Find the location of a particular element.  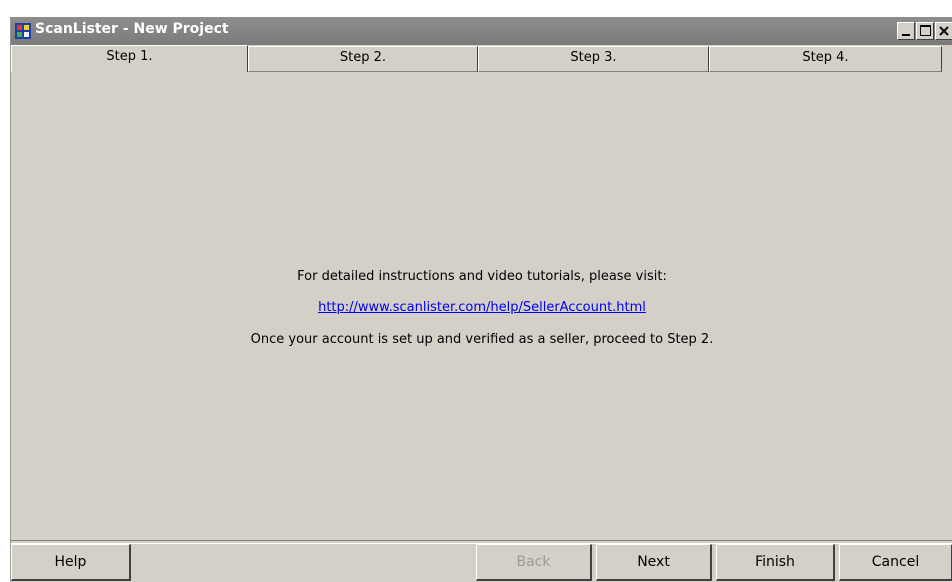

step-tabs: Step 1. Step 2. Step 3. Step 4. is located at coordinates (481, 58).